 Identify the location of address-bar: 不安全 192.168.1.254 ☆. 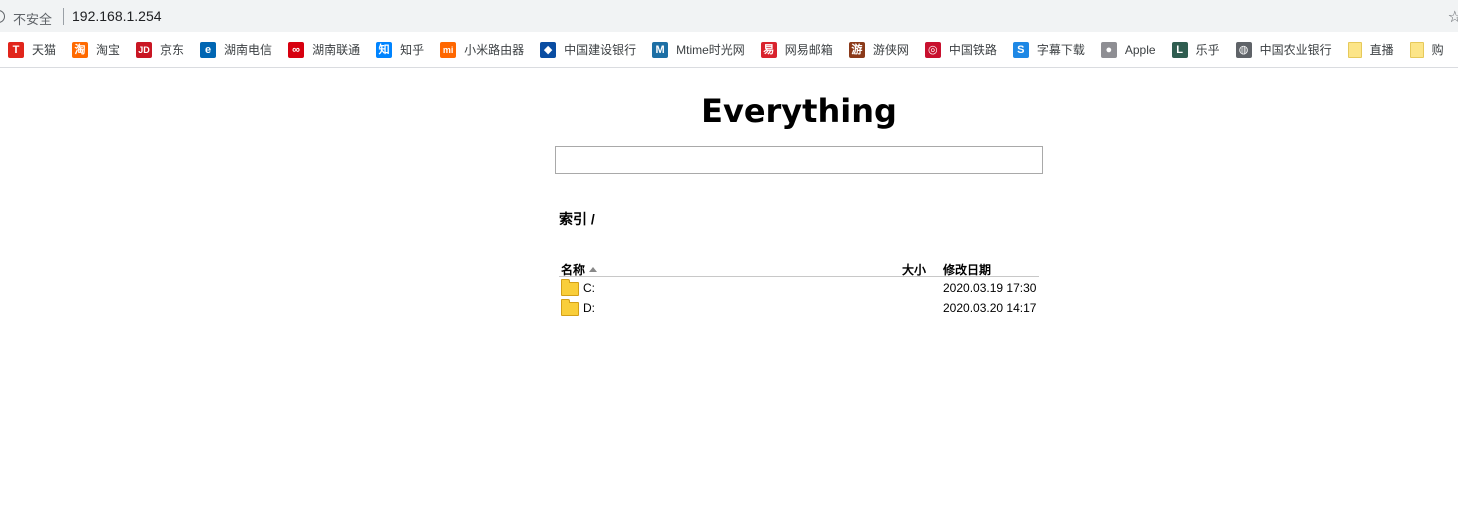
(729, 16).